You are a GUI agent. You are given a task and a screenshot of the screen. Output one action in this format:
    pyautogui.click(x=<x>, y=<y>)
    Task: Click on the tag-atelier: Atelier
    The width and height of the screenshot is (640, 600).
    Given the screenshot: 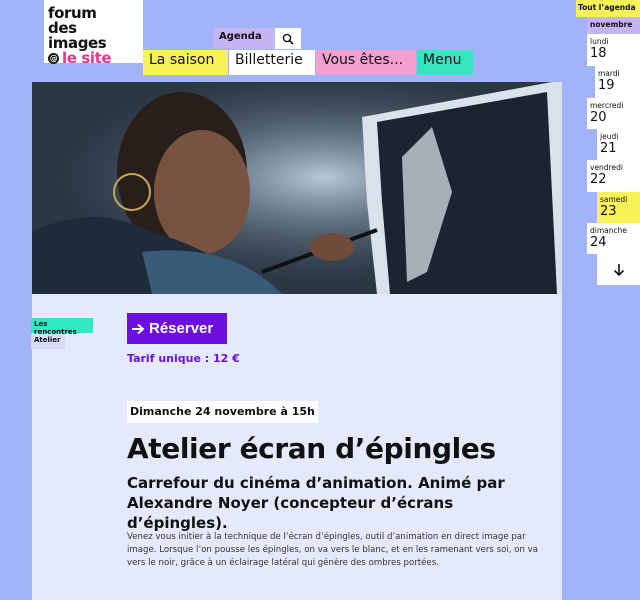 What is the action you would take?
    pyautogui.click(x=48, y=341)
    